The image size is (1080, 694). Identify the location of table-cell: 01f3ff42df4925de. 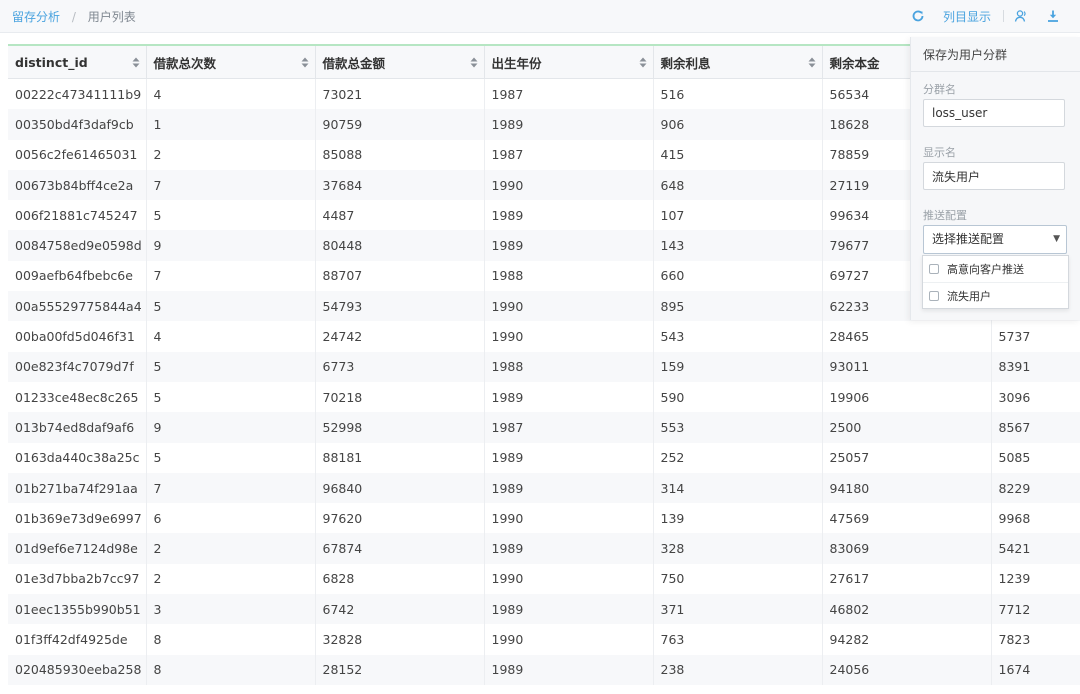
(77, 639).